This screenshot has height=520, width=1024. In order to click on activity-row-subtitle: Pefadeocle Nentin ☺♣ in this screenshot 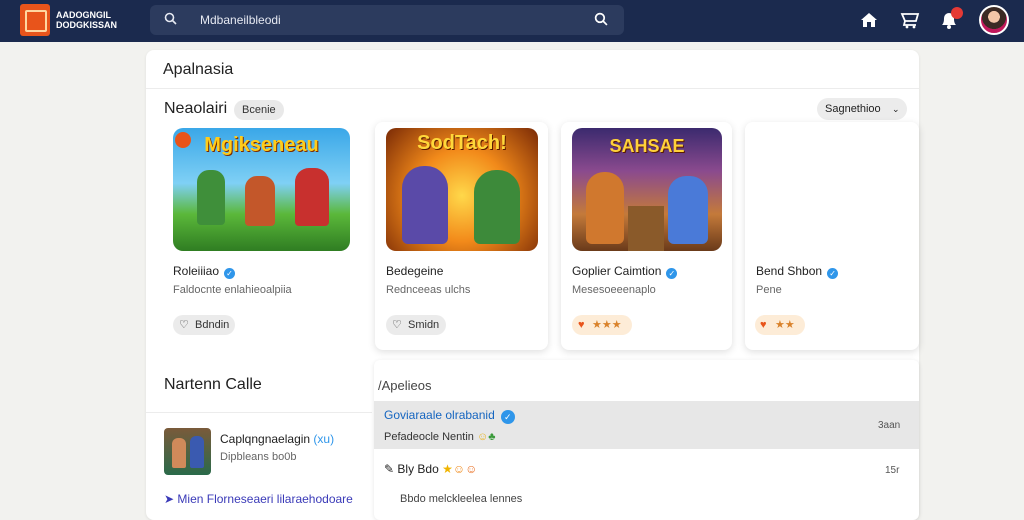, I will do `click(439, 437)`.